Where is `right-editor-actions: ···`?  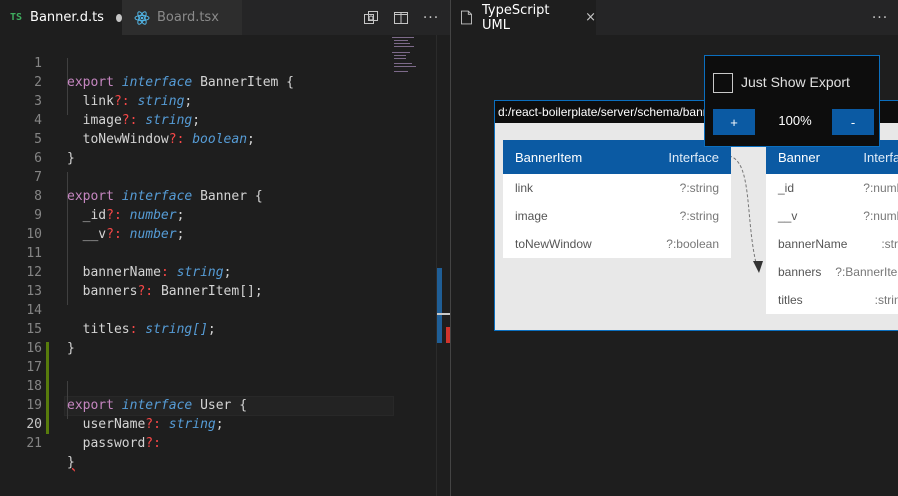 right-editor-actions: ··· is located at coordinates (876, 17).